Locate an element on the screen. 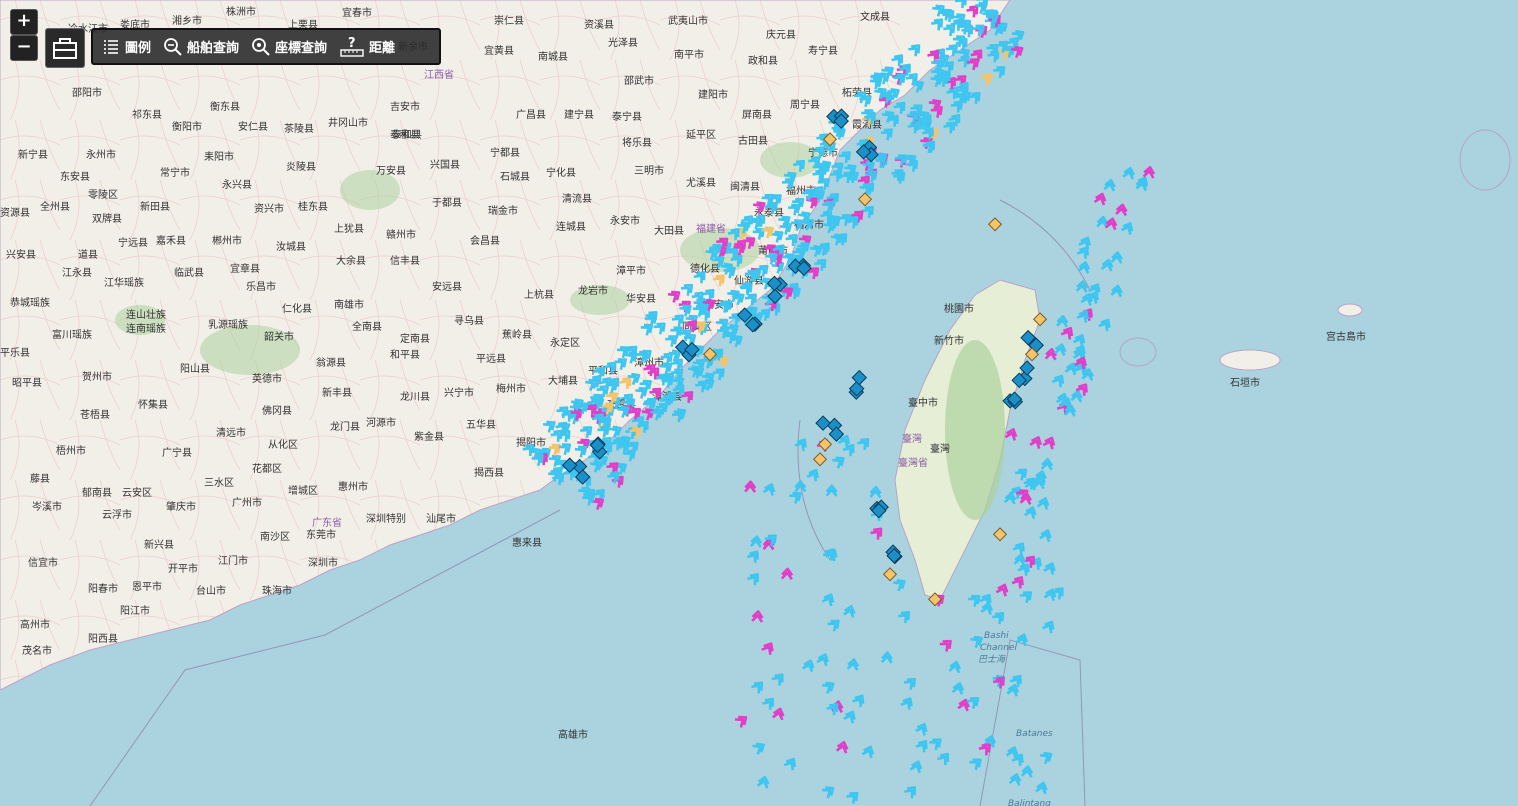 Image resolution: width=1518 pixels, height=806 pixels. place-label: 安远县 is located at coordinates (447, 286).